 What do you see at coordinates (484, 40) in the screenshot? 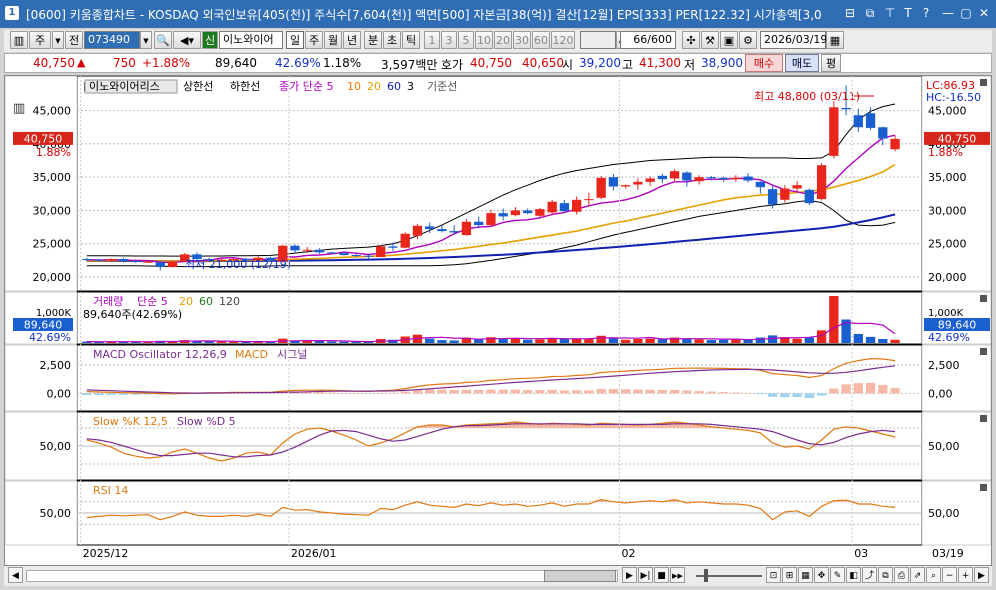
I see `minute-10-button: 10` at bounding box center [484, 40].